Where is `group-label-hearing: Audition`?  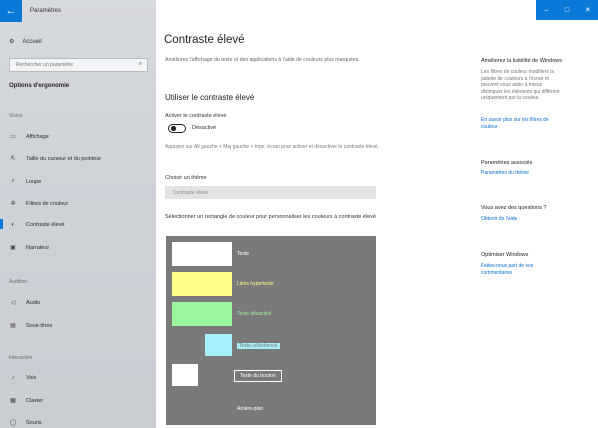
group-label-hearing: Audition is located at coordinates (18, 282).